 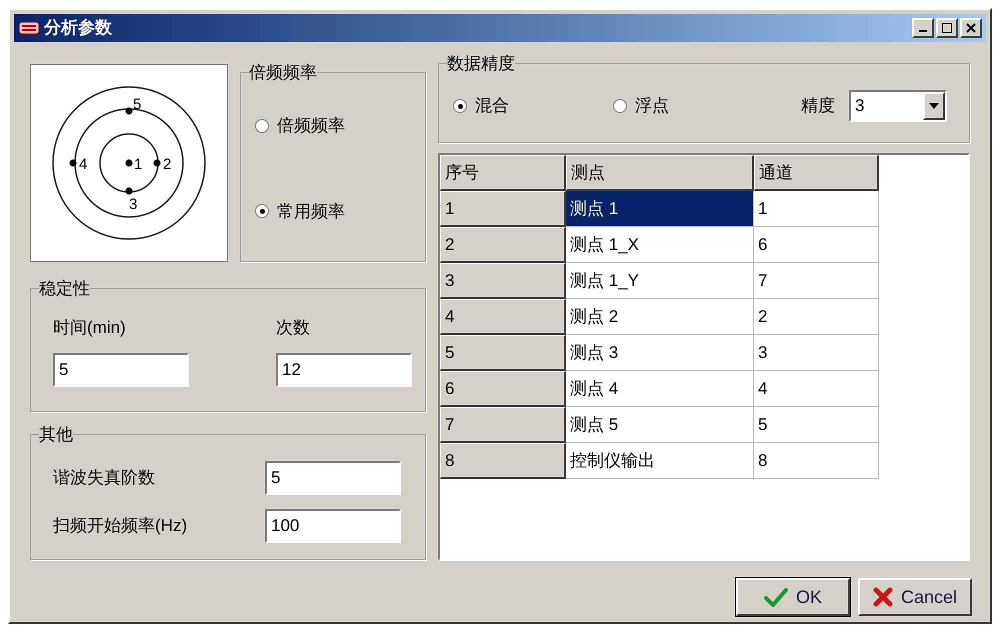 I want to click on maximize-icon, so click(x=947, y=28).